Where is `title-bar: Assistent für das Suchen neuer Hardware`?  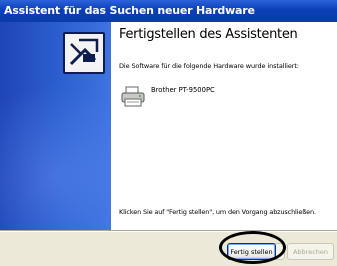
title-bar: Assistent für das Suchen neuer Hardware is located at coordinates (168, 11).